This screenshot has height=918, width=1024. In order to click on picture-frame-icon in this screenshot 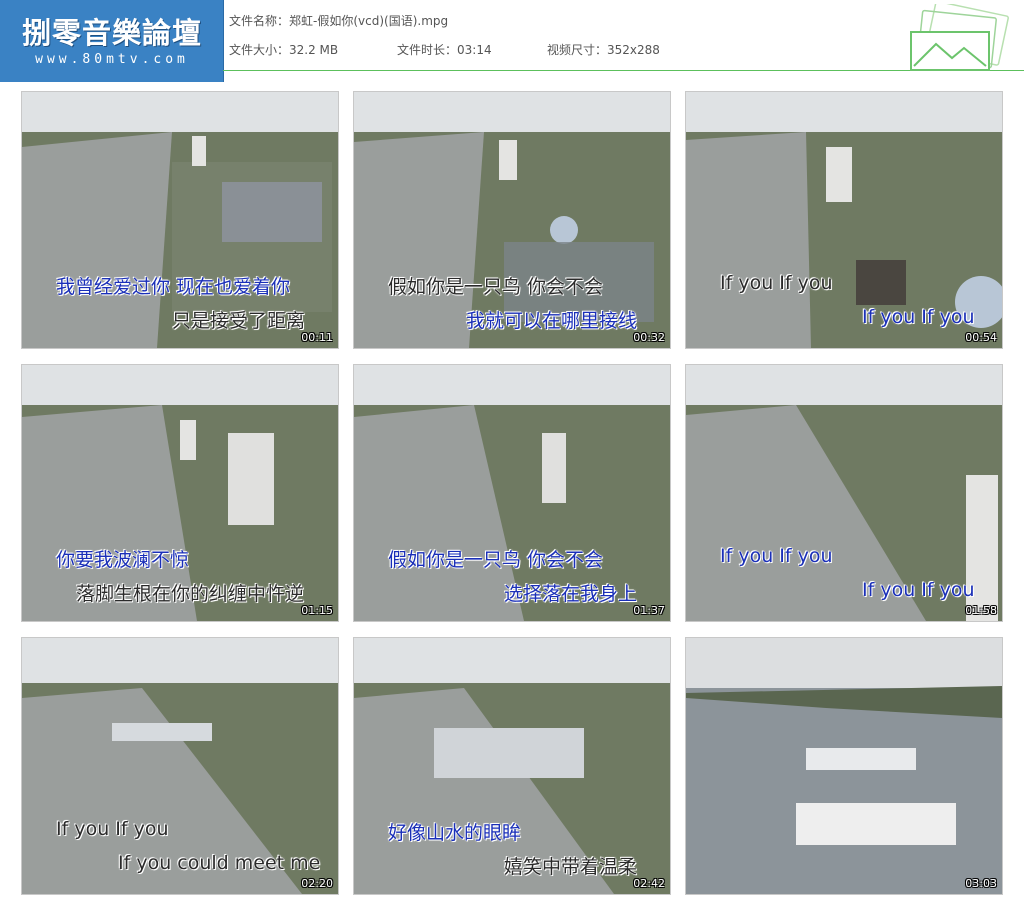, I will do `click(959, 37)`.